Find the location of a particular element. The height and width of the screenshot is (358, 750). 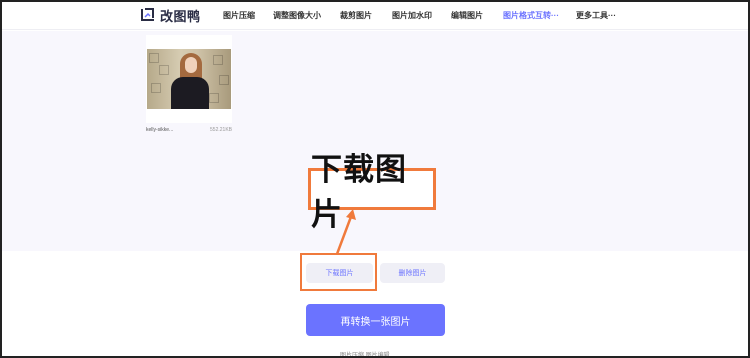

image-thumbnail is located at coordinates (189, 79).